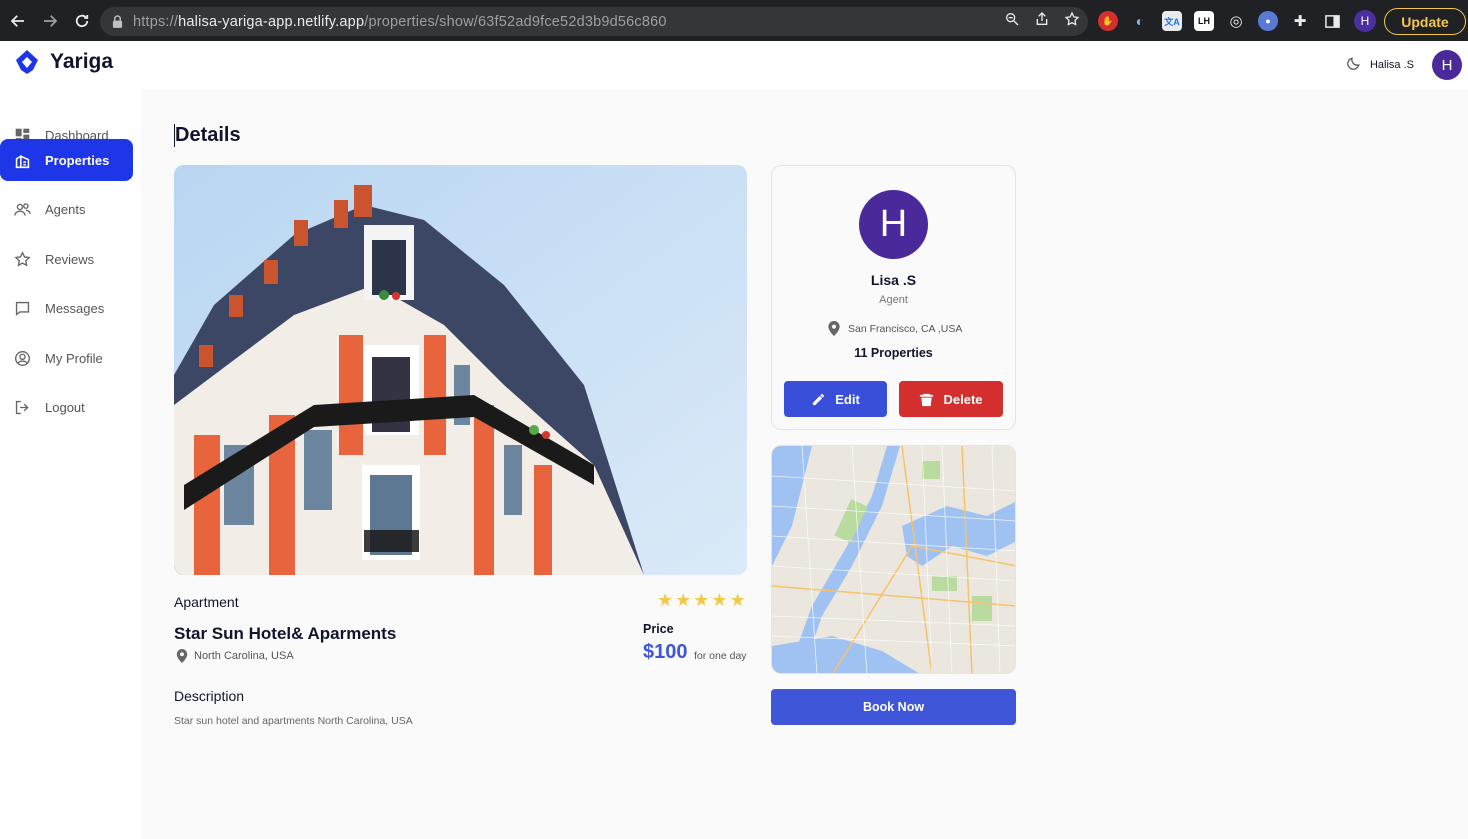  What do you see at coordinates (1172, 21) in the screenshot?
I see `extension-translate-icon: 文A` at bounding box center [1172, 21].